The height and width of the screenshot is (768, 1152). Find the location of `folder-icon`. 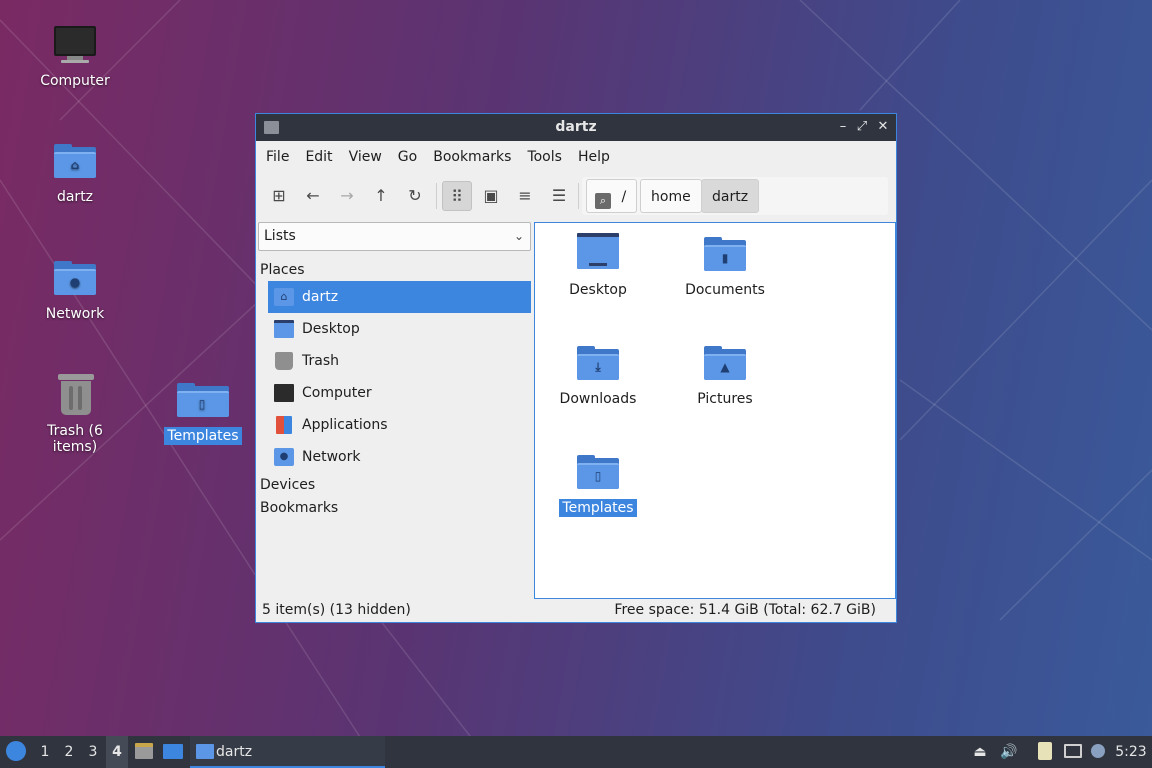

folder-icon is located at coordinates (205, 751).